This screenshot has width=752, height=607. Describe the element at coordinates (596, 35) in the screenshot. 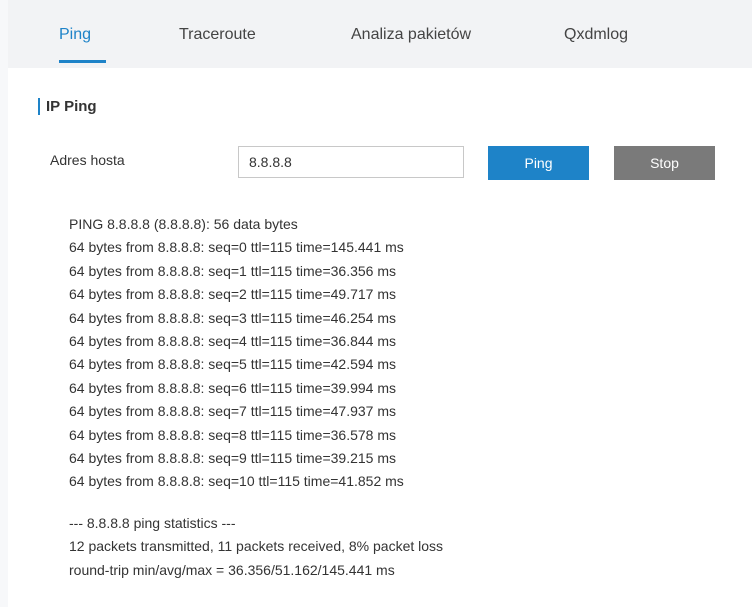

I see `tab-qxdmlog: Qxdmlog` at that location.